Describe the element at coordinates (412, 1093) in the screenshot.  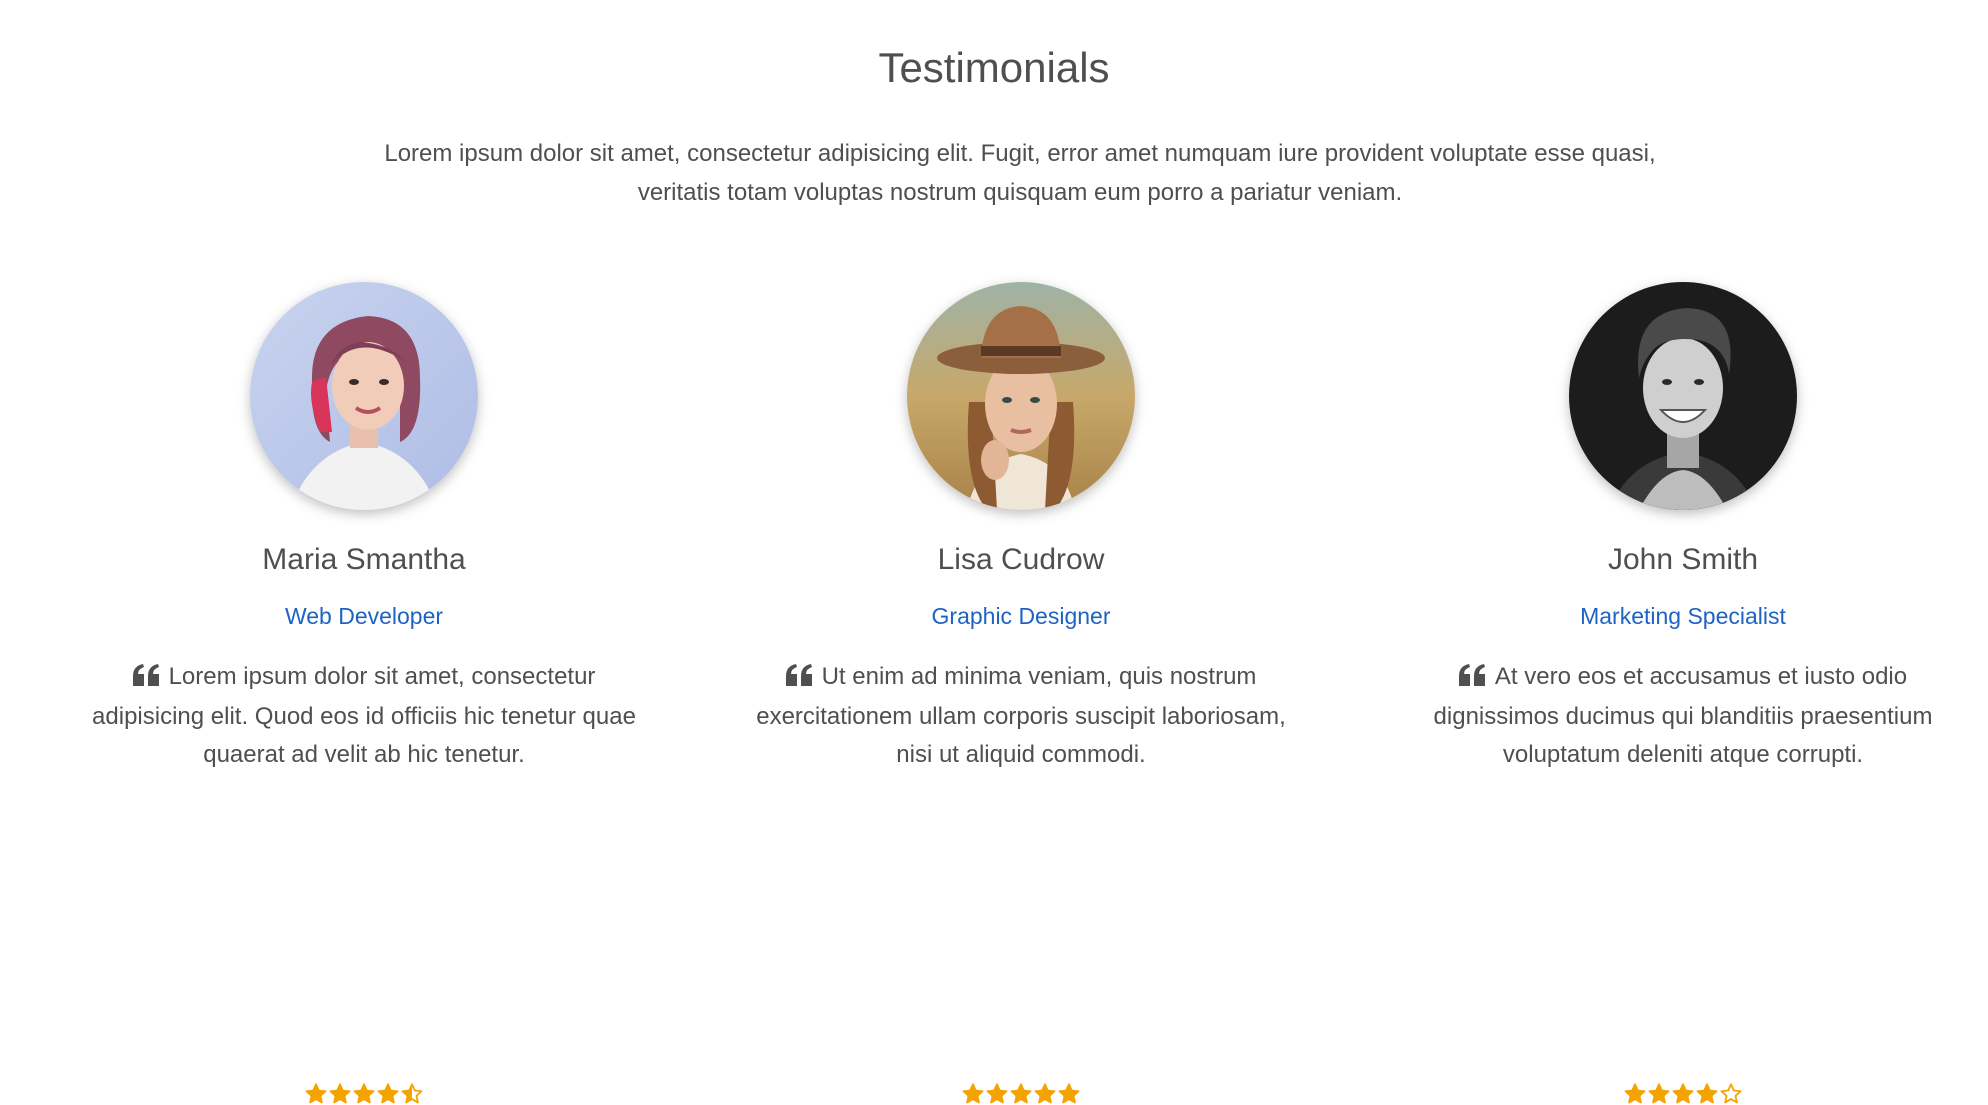
I see `star-half-icon` at that location.